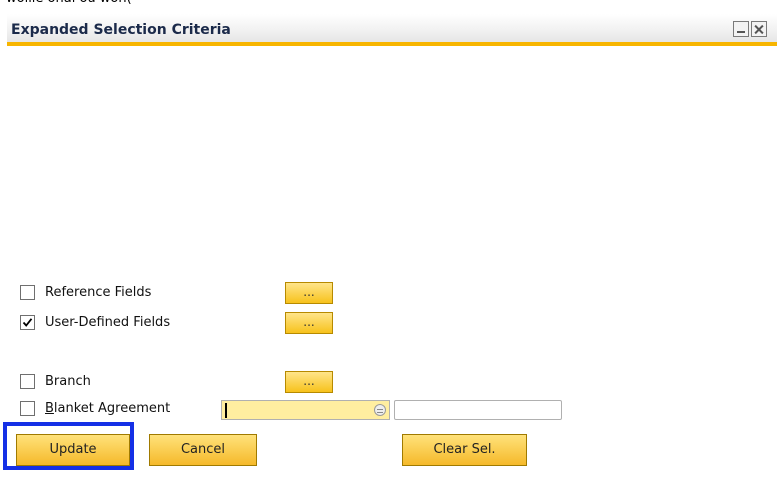  What do you see at coordinates (388, 7) in the screenshot?
I see `background-window-edge: wollie onal ou won(` at bounding box center [388, 7].